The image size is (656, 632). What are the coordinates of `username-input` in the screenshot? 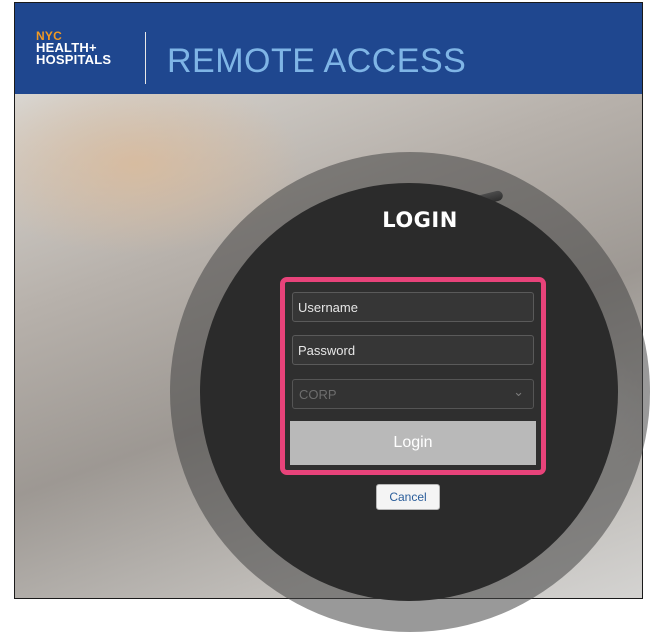 It's located at (413, 307).